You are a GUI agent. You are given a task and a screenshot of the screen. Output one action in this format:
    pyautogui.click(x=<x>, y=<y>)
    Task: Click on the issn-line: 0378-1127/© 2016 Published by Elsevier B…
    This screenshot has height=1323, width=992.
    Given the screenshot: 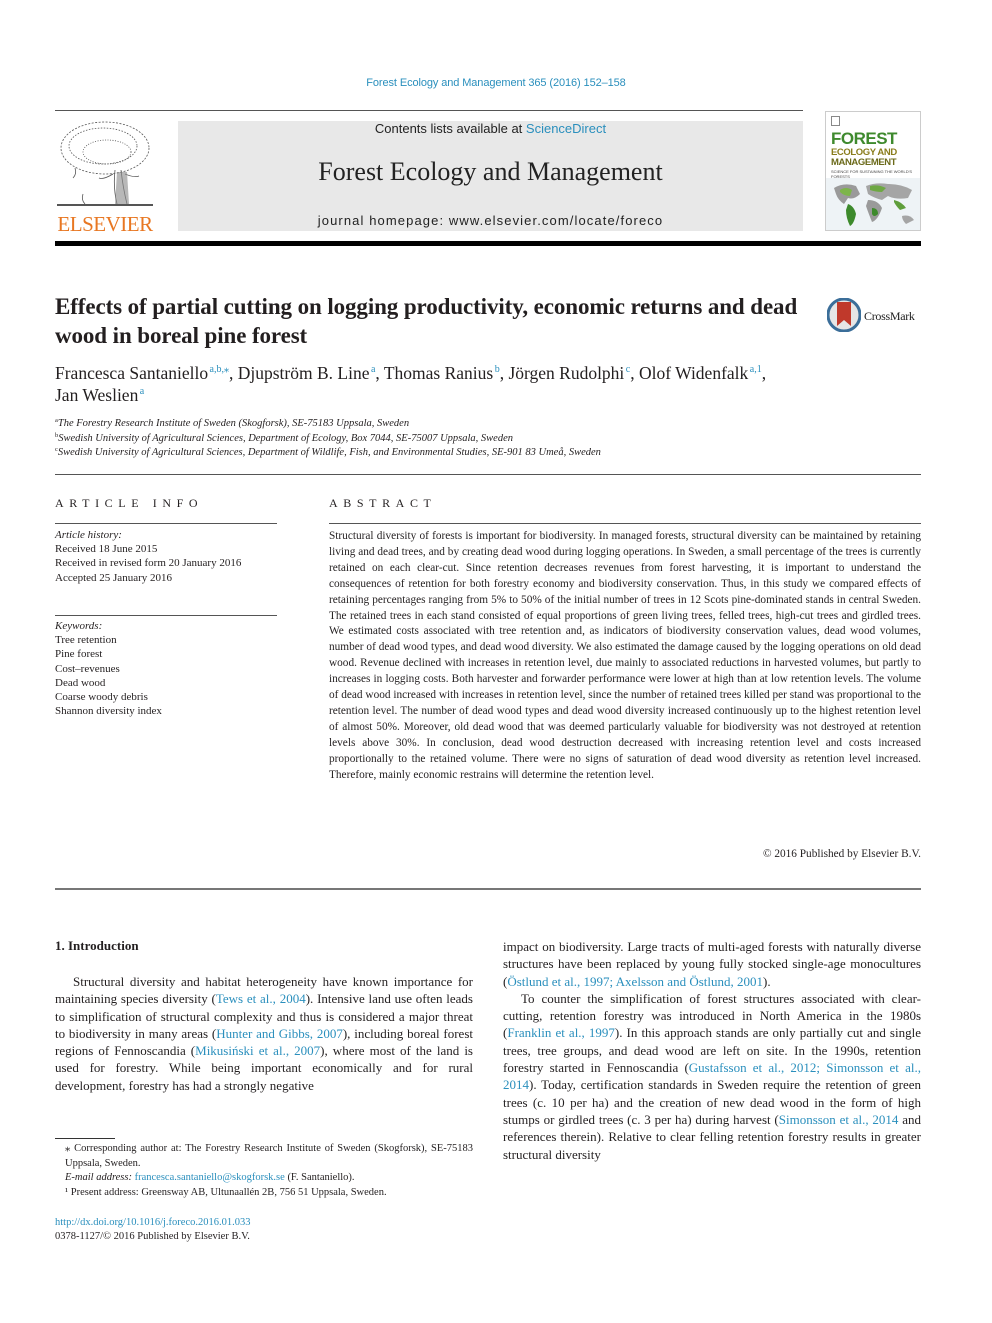 What is the action you would take?
    pyautogui.click(x=152, y=1236)
    